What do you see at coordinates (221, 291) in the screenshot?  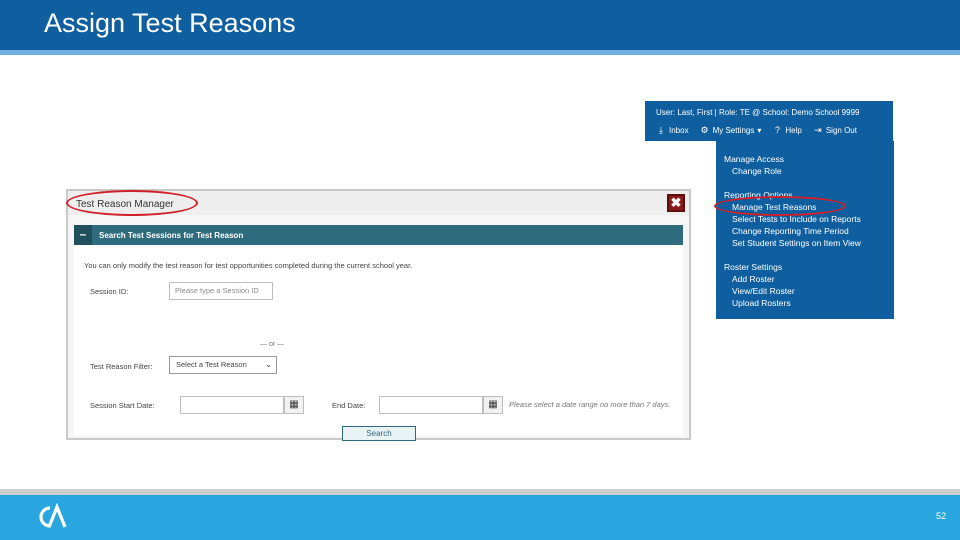 I see `session-id-input: Please type a Session ID` at bounding box center [221, 291].